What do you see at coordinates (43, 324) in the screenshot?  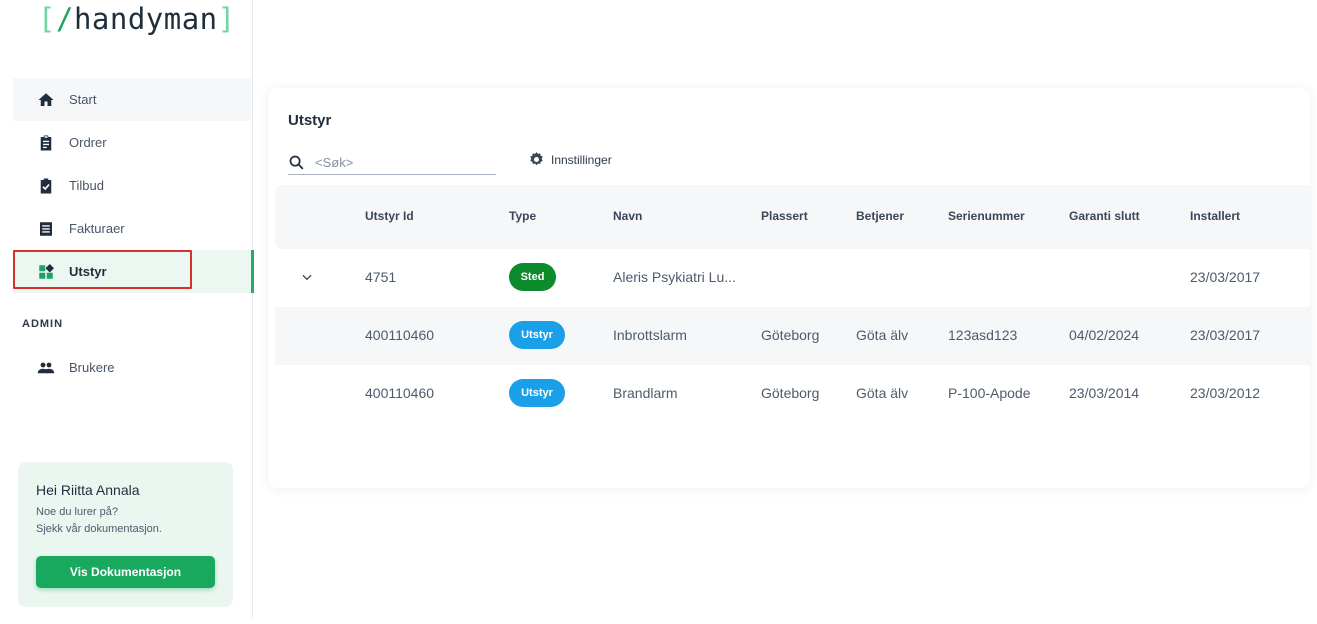 I see `admin-section-label: ADMIN` at bounding box center [43, 324].